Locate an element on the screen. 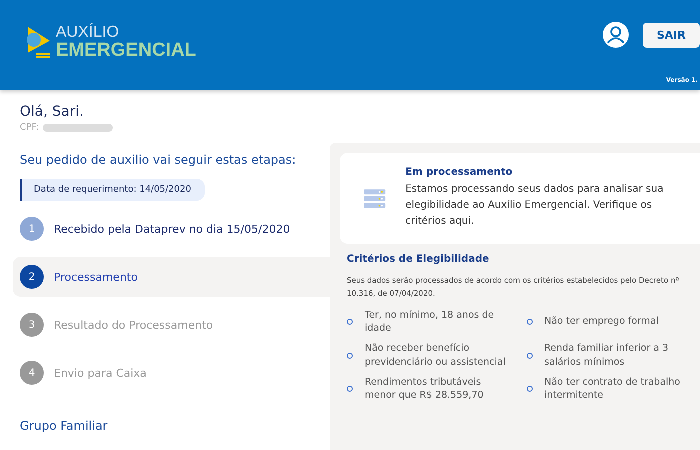 This screenshot has width=700, height=450. blurred-cpf is located at coordinates (78, 128).